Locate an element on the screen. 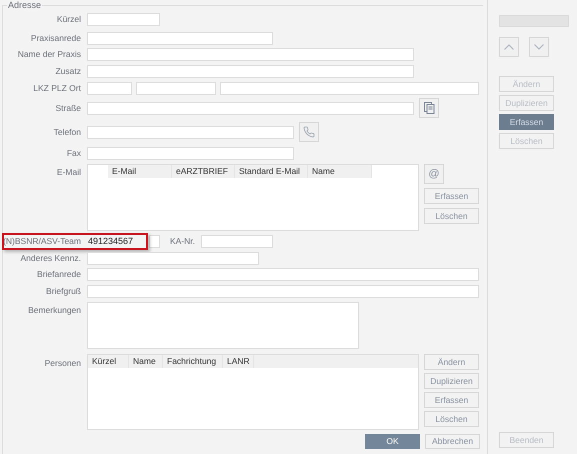 Image resolution: width=577 pixels, height=454 pixels. field-label: Straße is located at coordinates (68, 108).